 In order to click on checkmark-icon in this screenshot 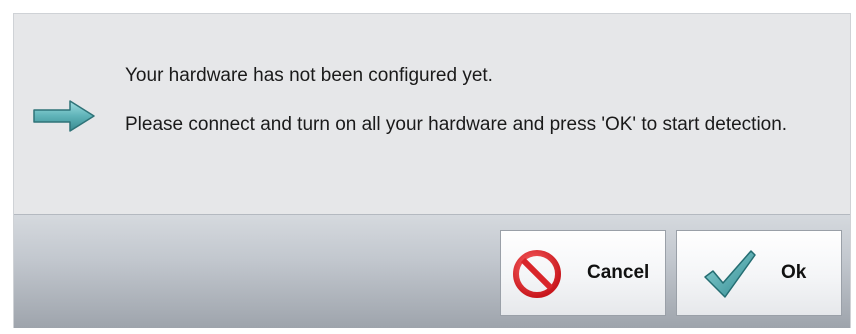, I will do `click(730, 274)`.